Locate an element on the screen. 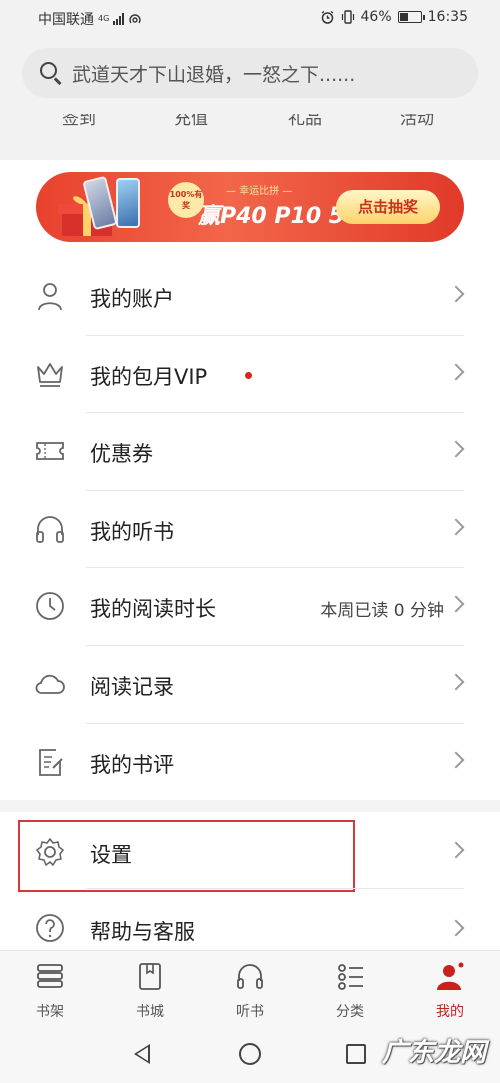  menu-item-audiobooks: 我的听书 is located at coordinates (250, 530).